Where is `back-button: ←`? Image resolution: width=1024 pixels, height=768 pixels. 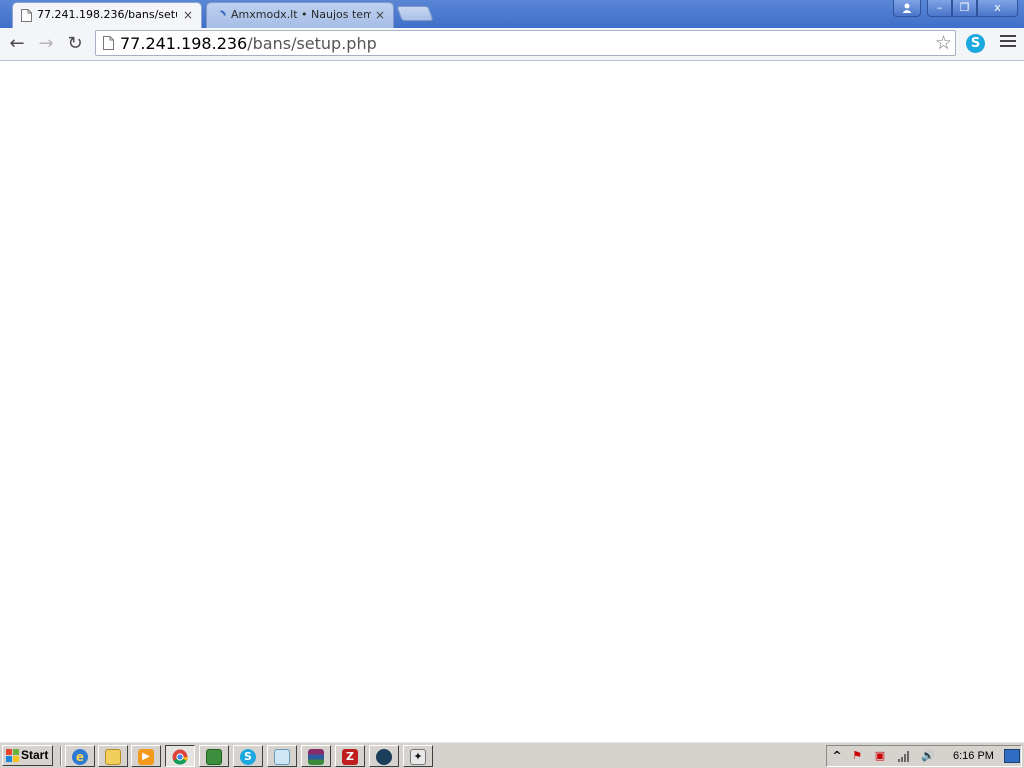
back-button: ← is located at coordinates (17, 45).